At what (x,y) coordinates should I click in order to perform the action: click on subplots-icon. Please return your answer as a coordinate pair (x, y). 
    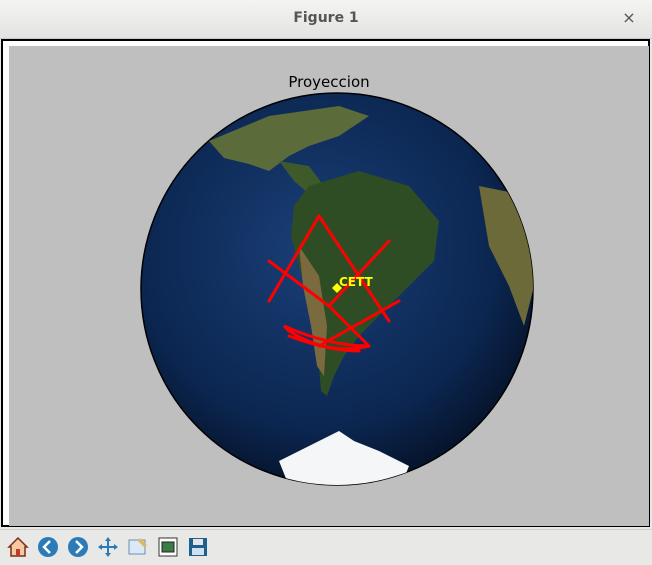
    Looking at the image, I should click on (168, 547).